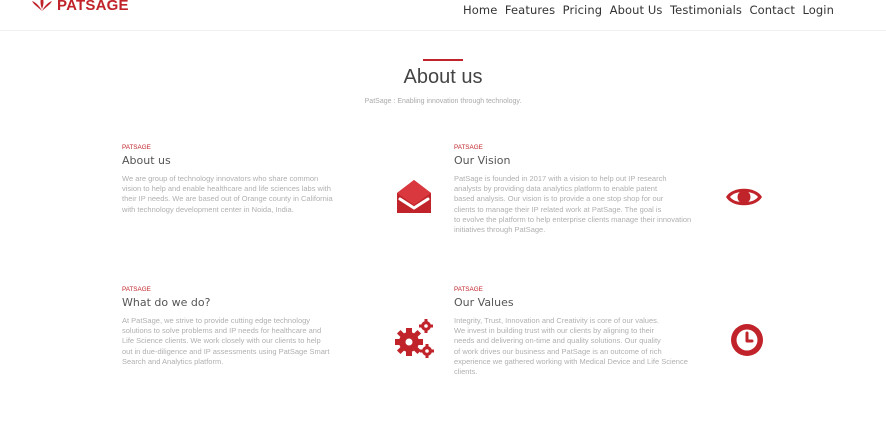  Describe the element at coordinates (480, 10) in the screenshot. I see `nav-home: Home` at that location.